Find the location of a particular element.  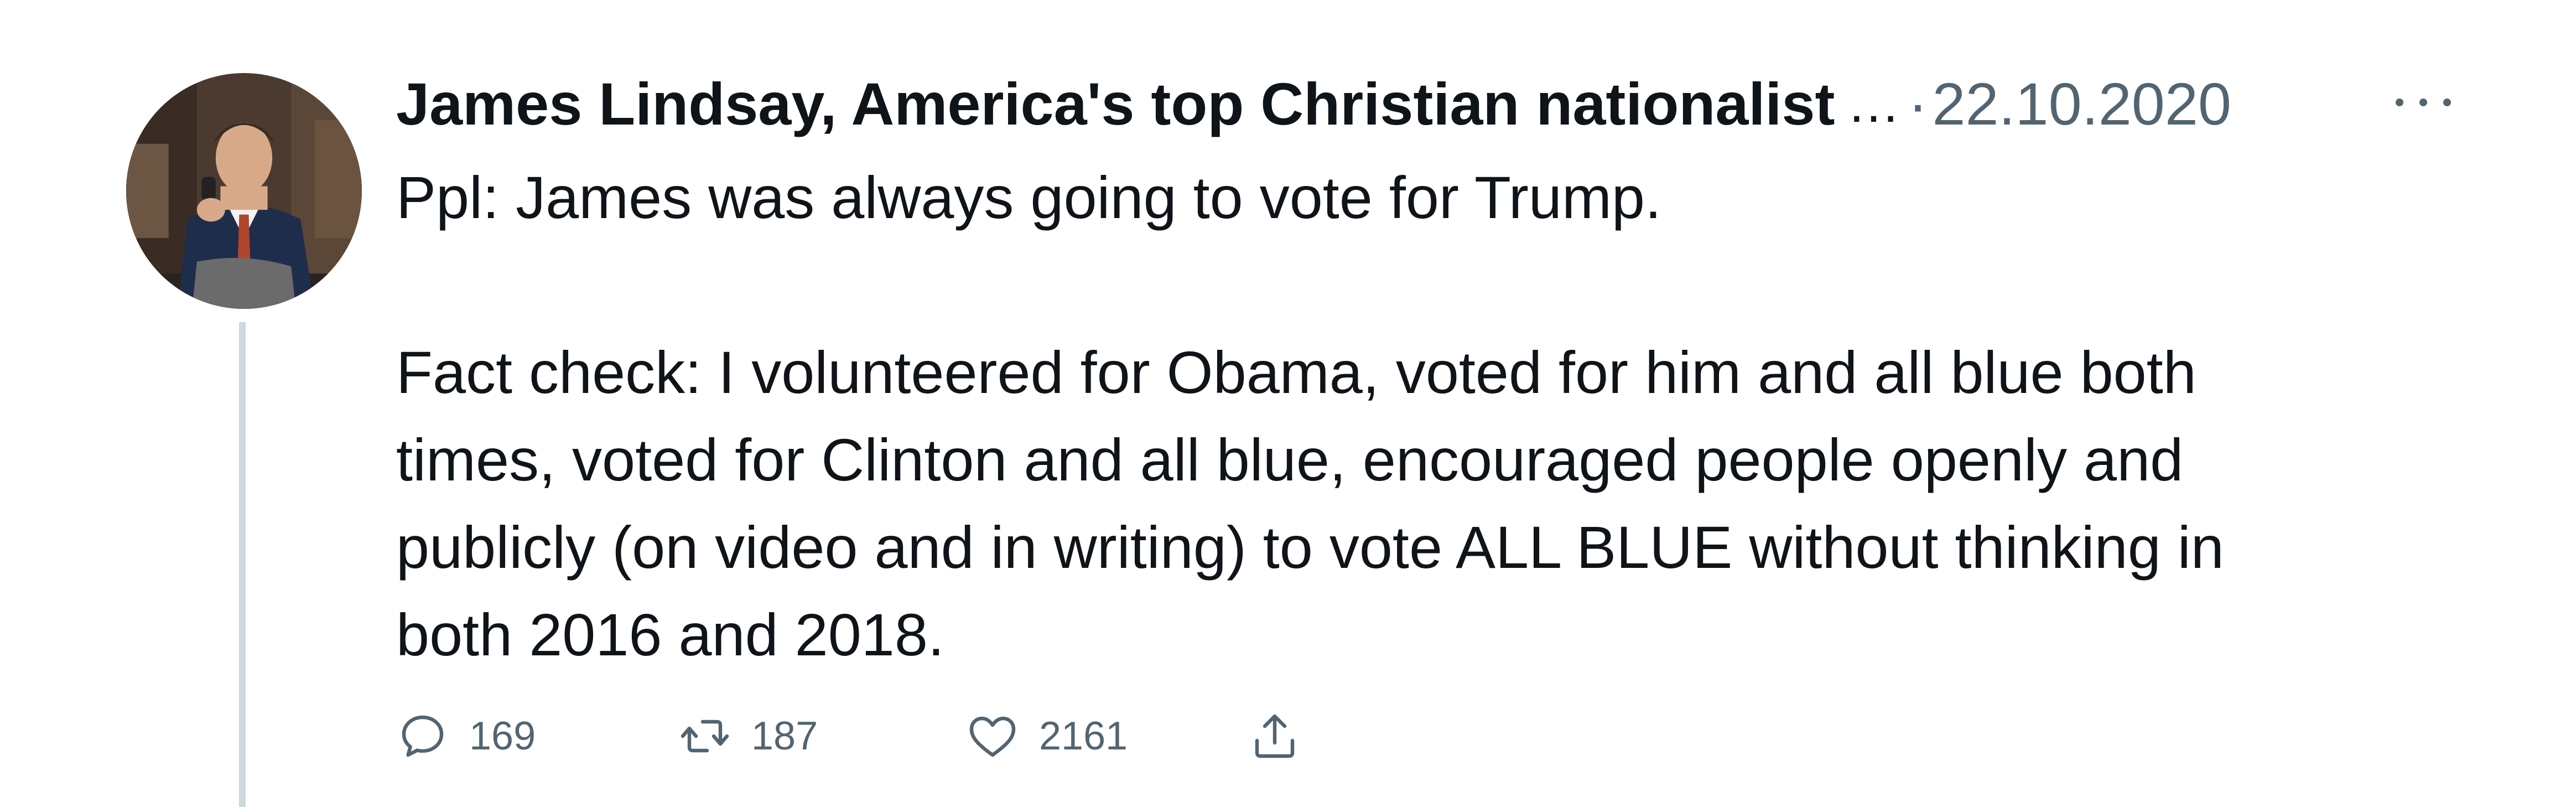

like-count: 2161 is located at coordinates (1083, 736).